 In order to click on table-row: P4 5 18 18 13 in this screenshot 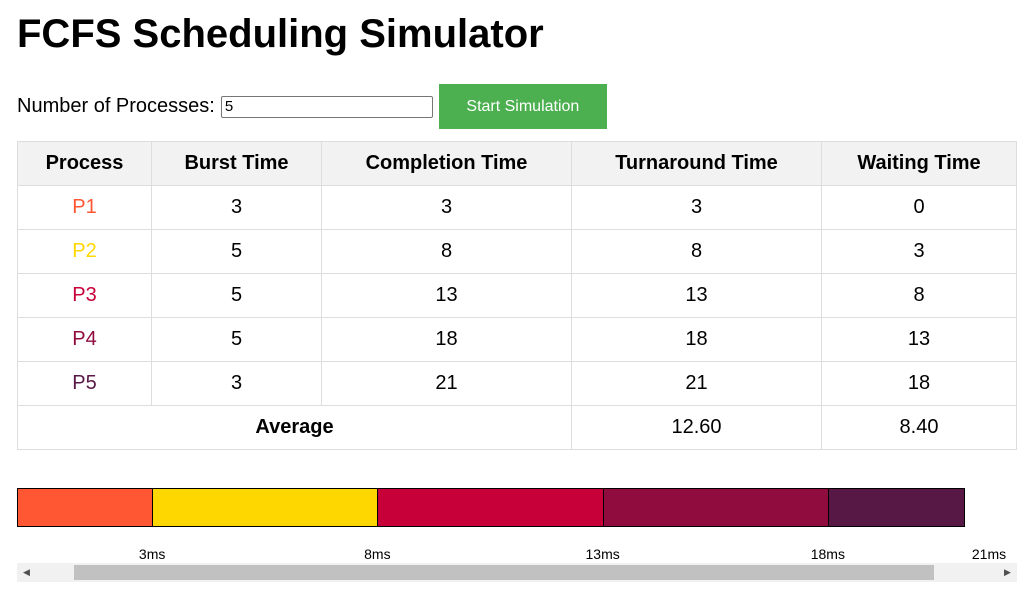, I will do `click(517, 339)`.